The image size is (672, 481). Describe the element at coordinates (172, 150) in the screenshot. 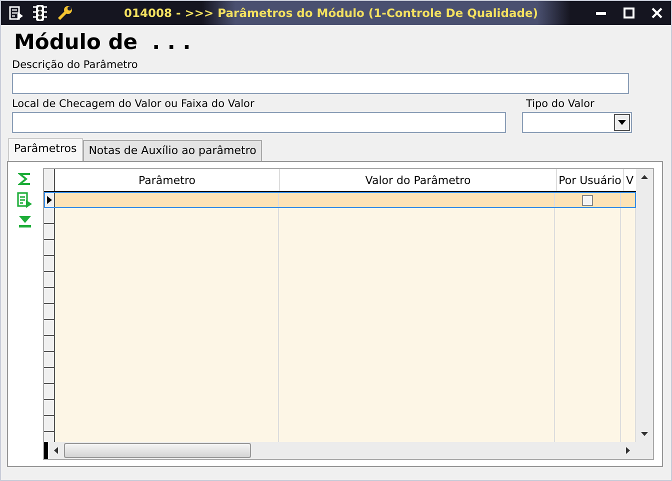

I see `tab: Notas de Auxílio ao parâmetro` at that location.